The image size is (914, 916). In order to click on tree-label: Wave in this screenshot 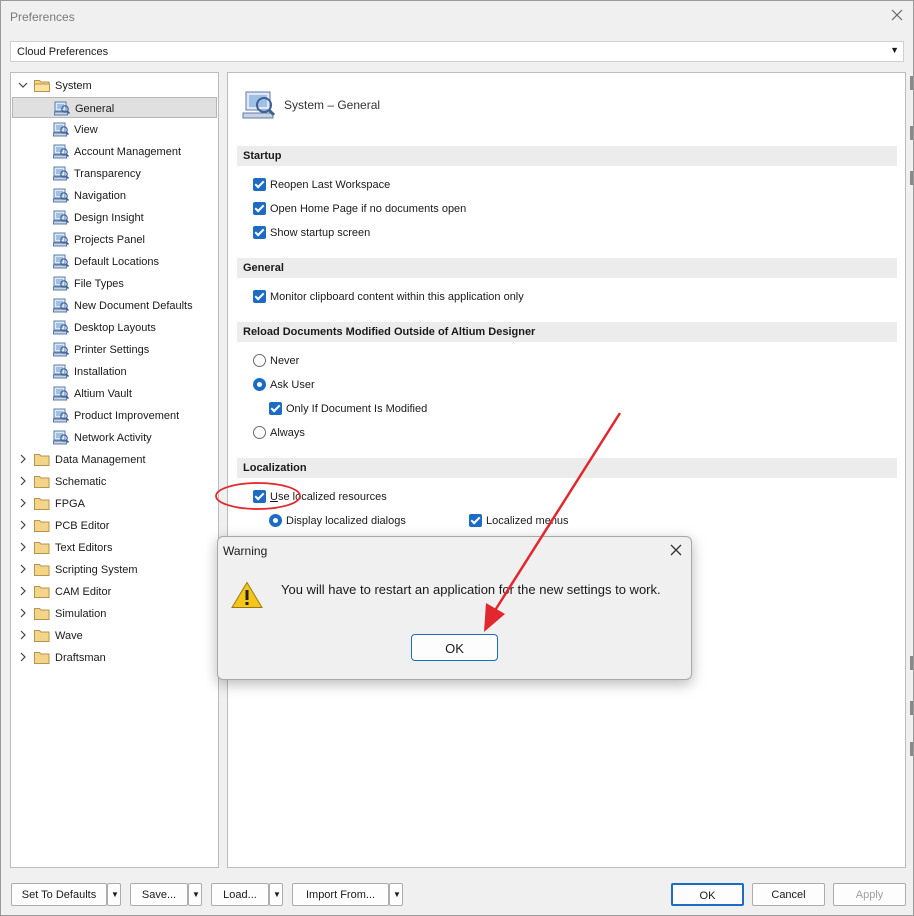, I will do `click(69, 636)`.